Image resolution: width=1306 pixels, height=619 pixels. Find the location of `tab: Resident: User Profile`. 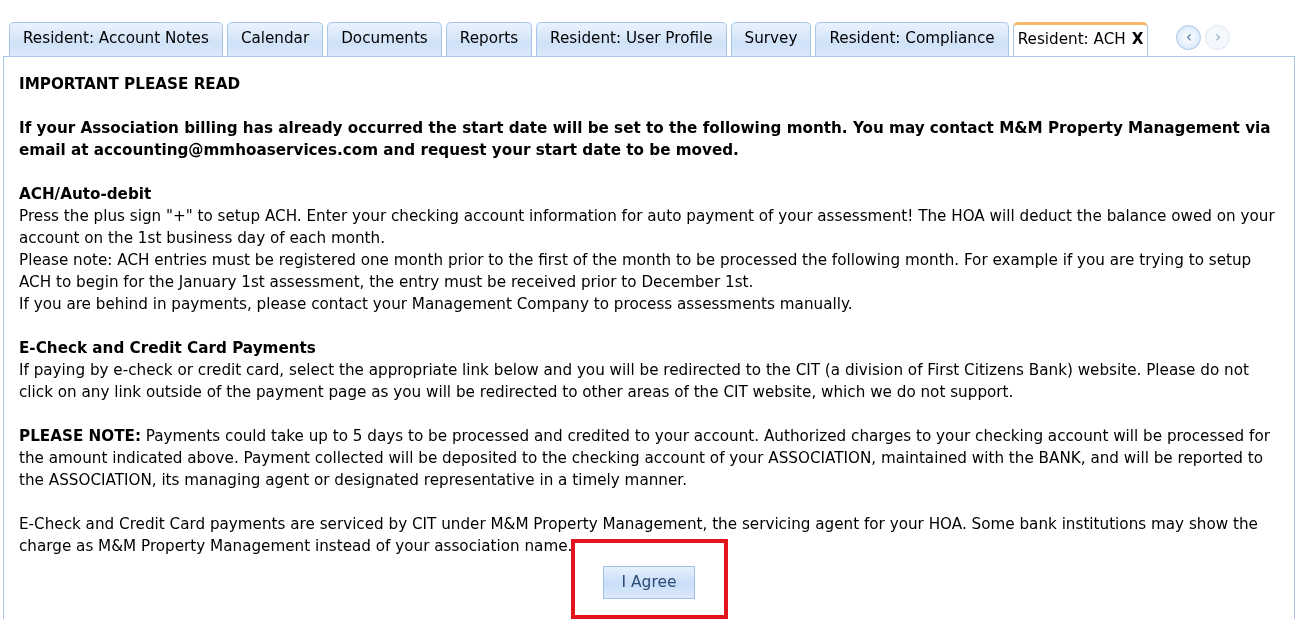

tab: Resident: User Profile is located at coordinates (631, 39).